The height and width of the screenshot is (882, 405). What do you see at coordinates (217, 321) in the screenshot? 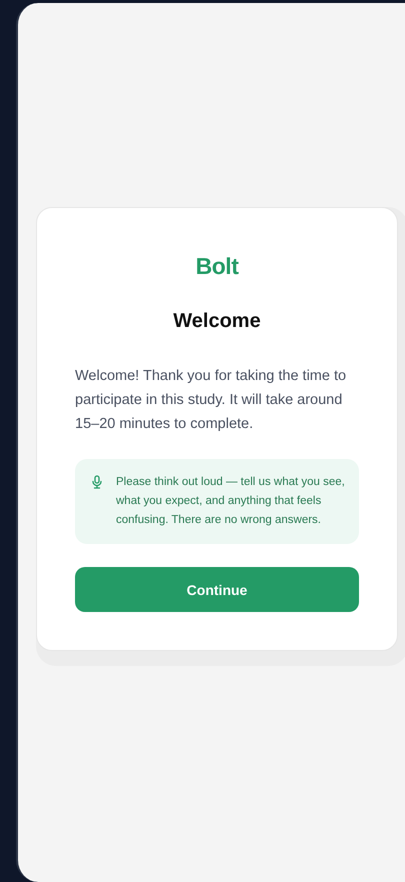
I see `title: Welcome` at bounding box center [217, 321].